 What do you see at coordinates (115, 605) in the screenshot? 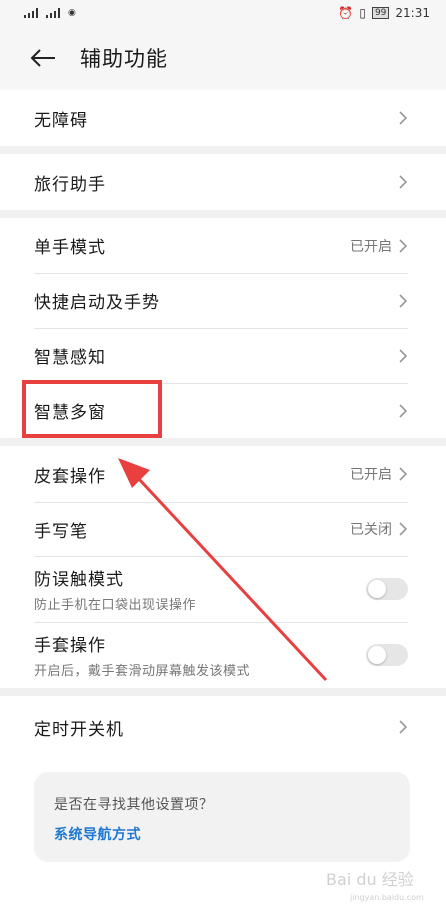
I see `setting-description: 防止手机在口袋出现误操作` at bounding box center [115, 605].